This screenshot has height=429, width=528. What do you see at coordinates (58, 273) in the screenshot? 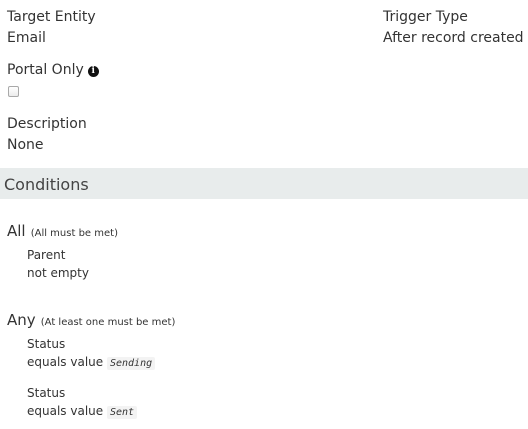
I see `condition-rule: not empty` at bounding box center [58, 273].